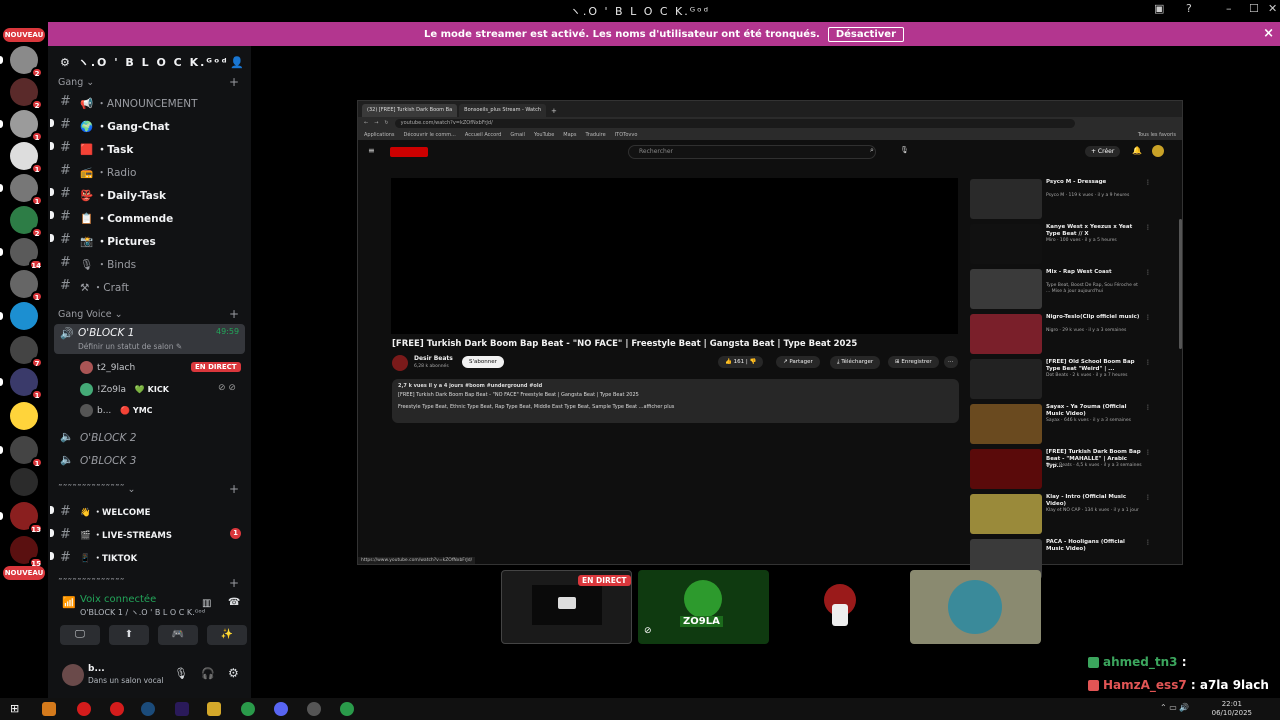 This screenshot has width=1280, height=720. Describe the element at coordinates (149, 217) in the screenshot. I see `channel-item: # 📋 ・Commende` at that location.